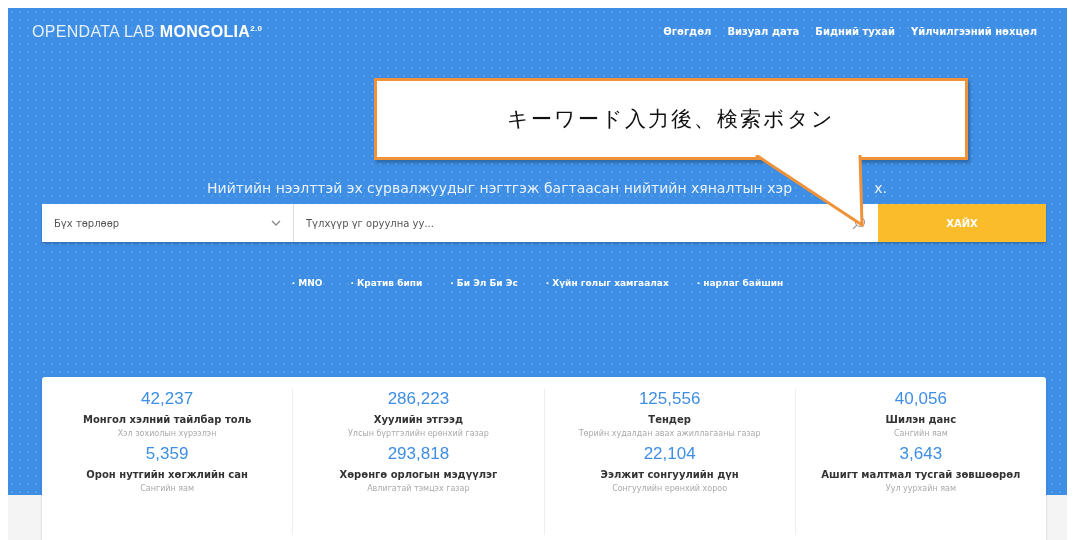 This screenshot has height=540, width=1075. Describe the element at coordinates (418, 419) in the screenshot. I see `stat-title: Хуулийн этгээд` at that location.